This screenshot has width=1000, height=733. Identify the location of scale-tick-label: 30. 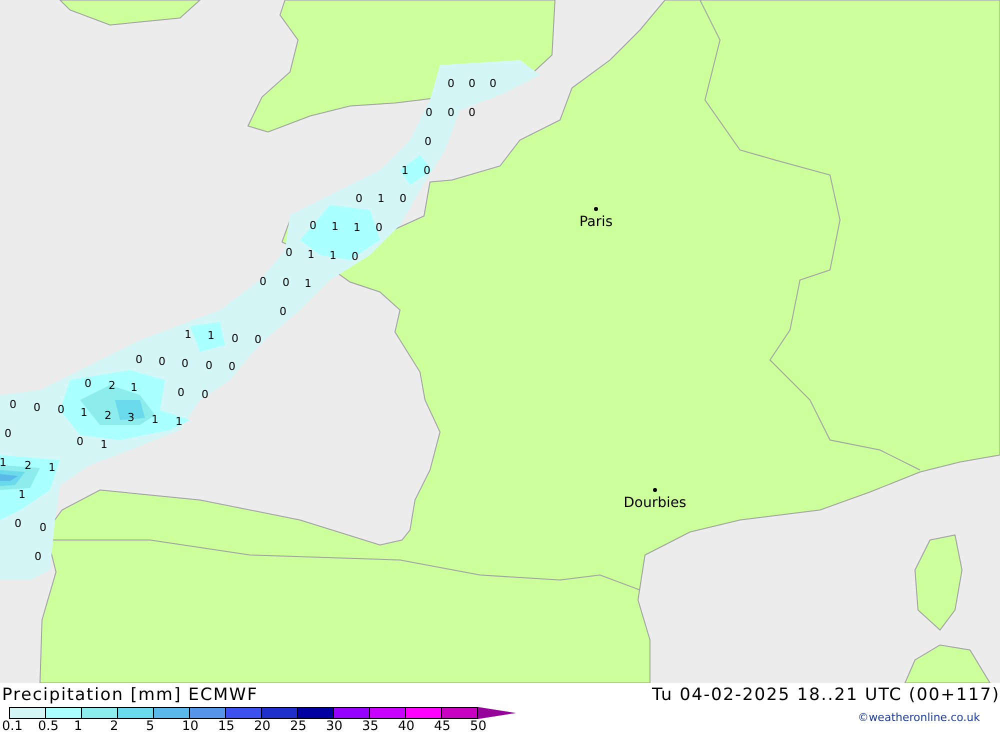
(335, 726).